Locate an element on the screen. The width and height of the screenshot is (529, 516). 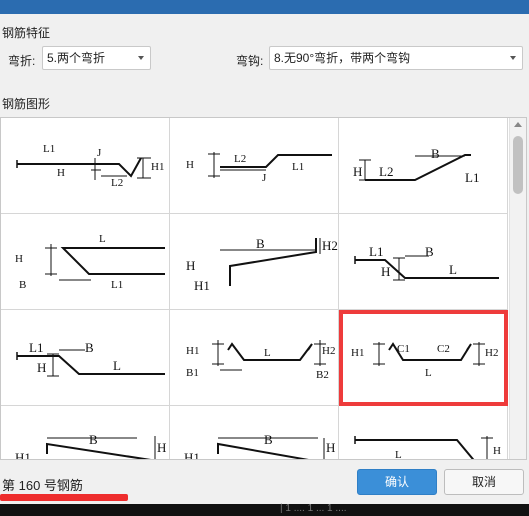
red-underline-annotation is located at coordinates (64, 497).